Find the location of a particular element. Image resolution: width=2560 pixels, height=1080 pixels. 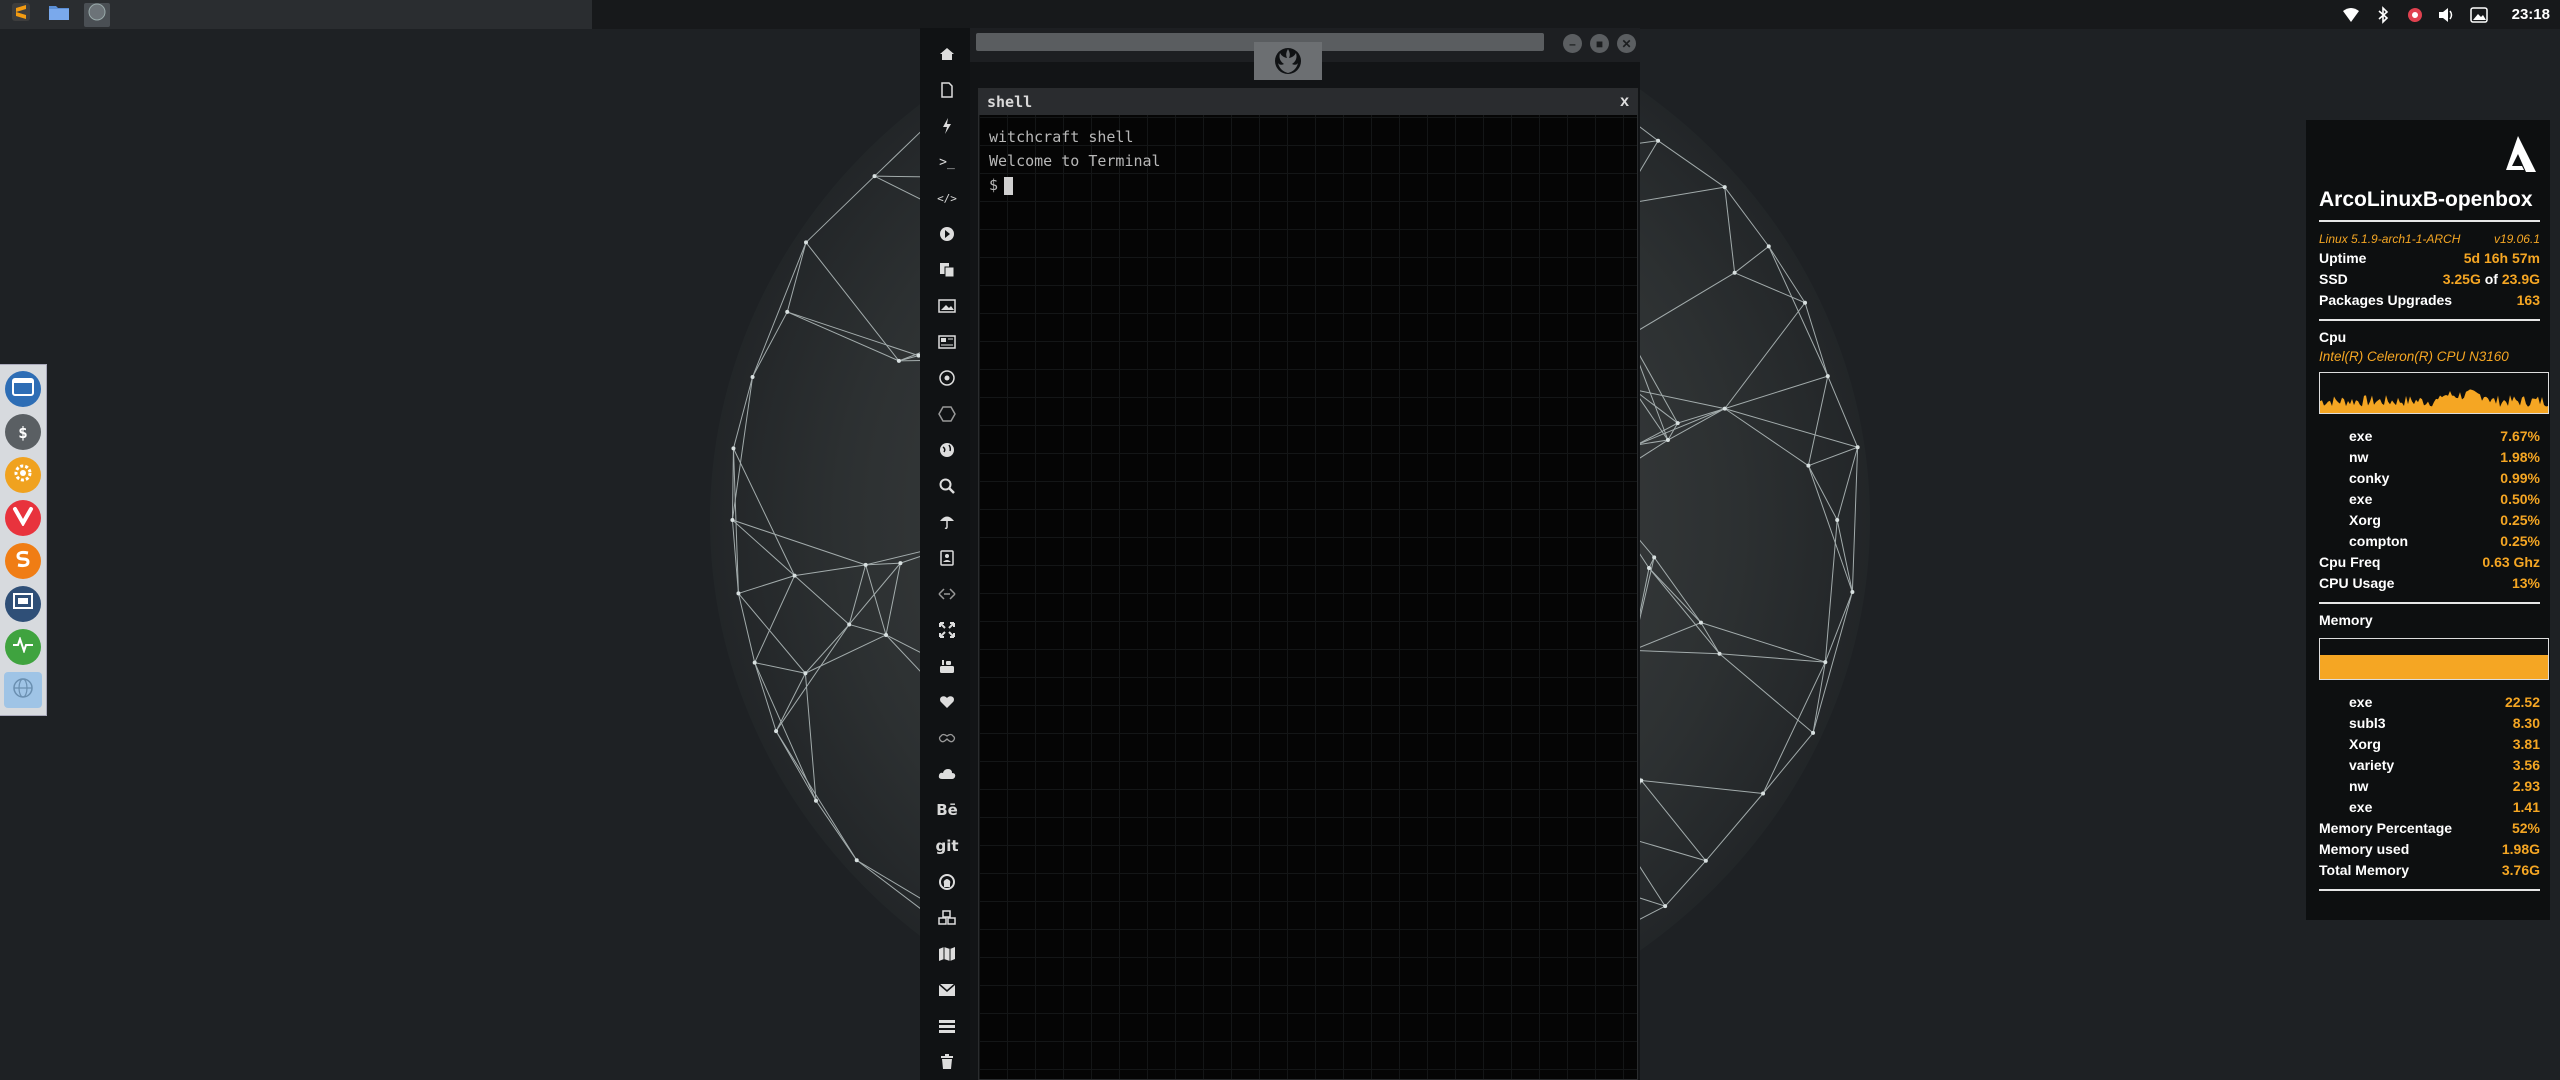

system-tray: 23:18 is located at coordinates (2446, 14).